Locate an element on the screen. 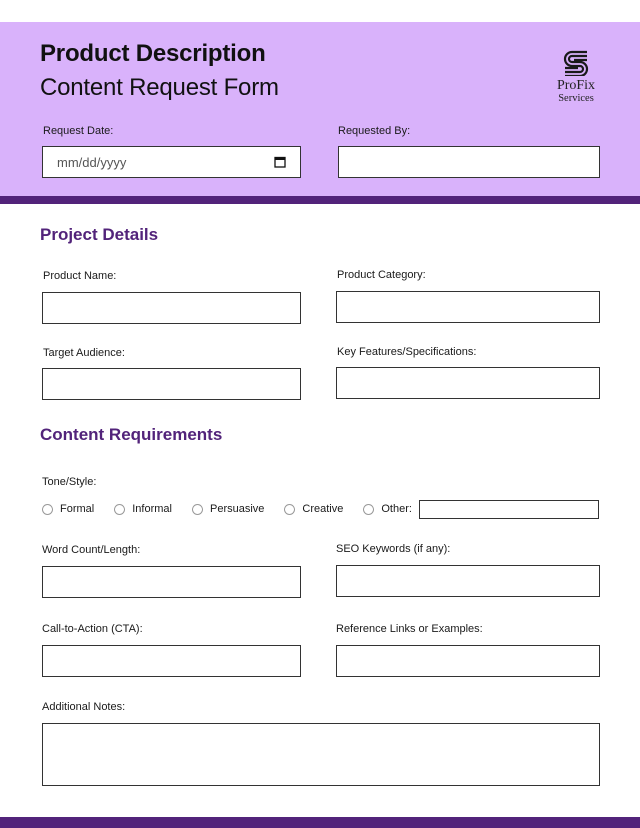 The width and height of the screenshot is (640, 828). word-count-label: Word Count/Length: is located at coordinates (91, 550).